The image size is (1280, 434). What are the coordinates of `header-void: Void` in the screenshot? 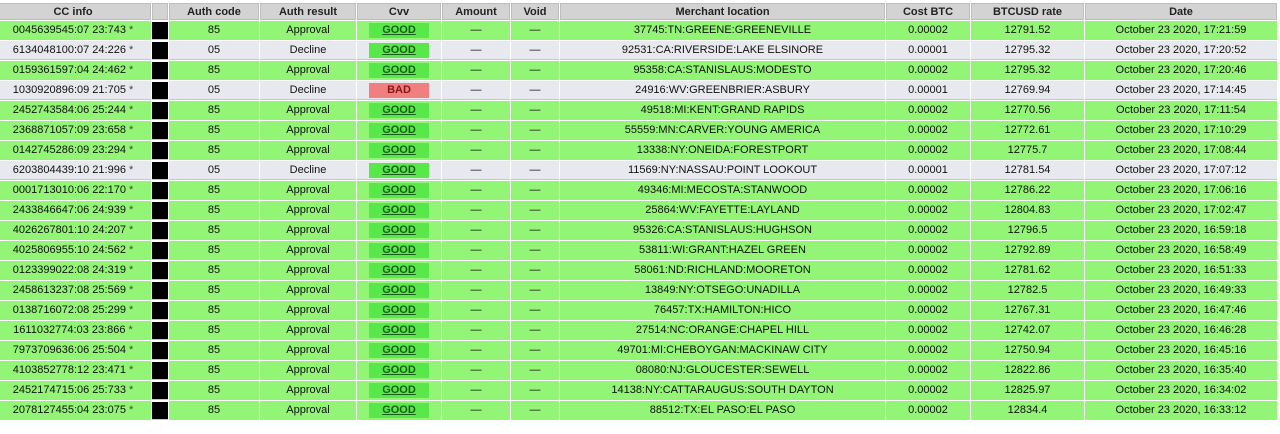 It's located at (535, 11).